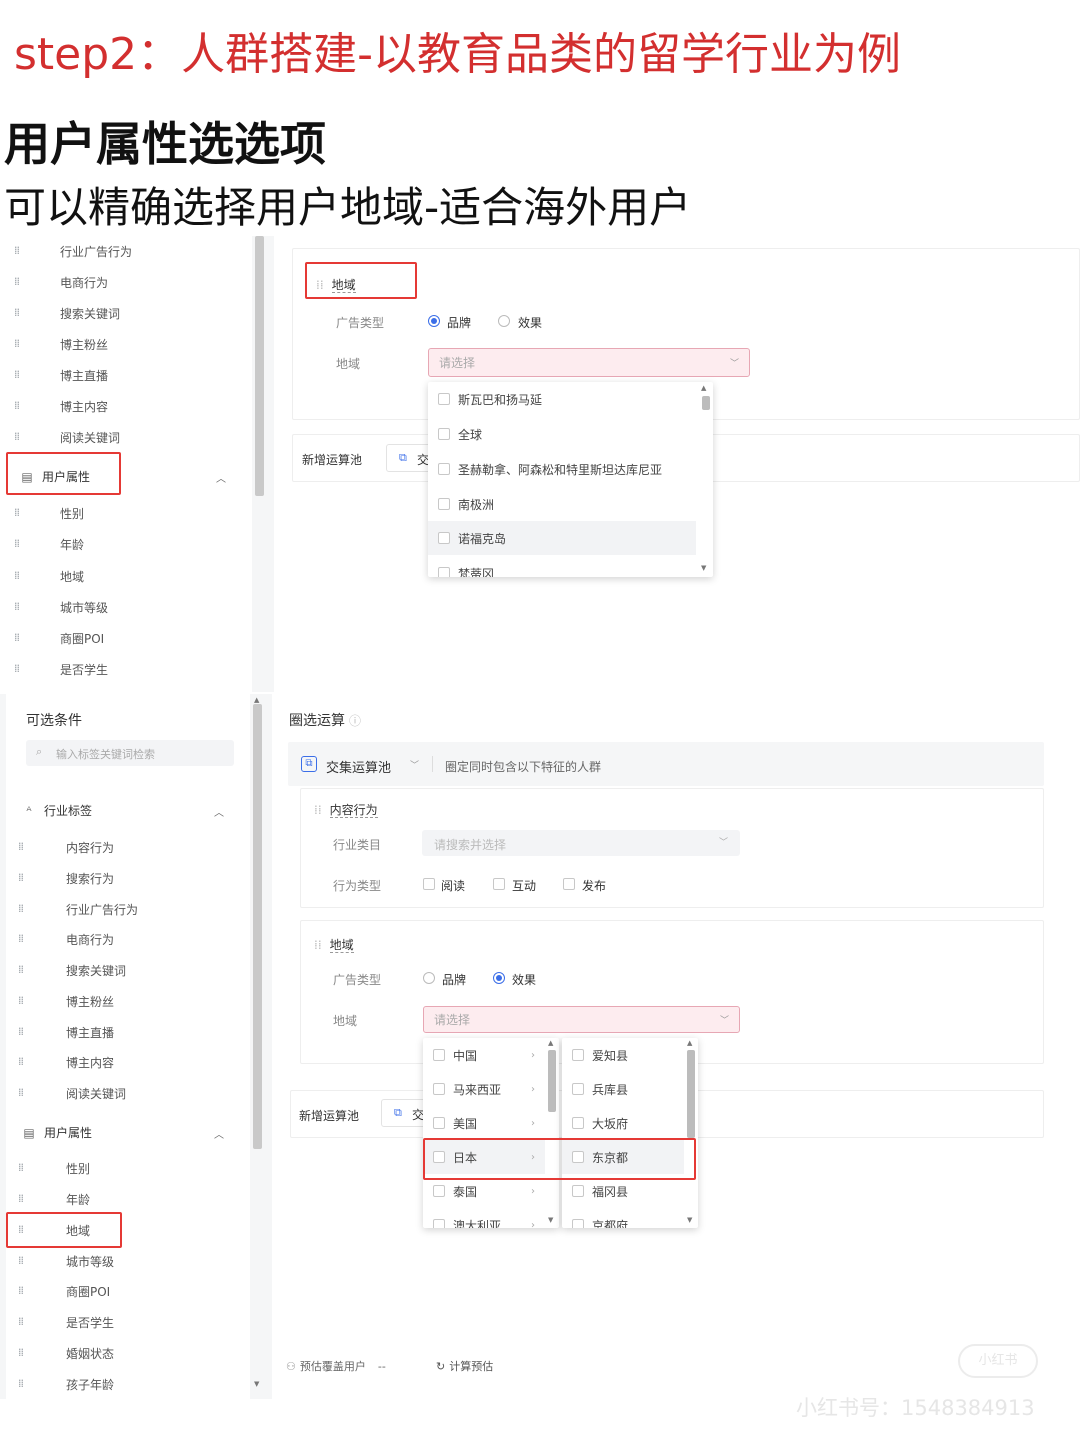 The width and height of the screenshot is (1080, 1443). What do you see at coordinates (623, 1089) in the screenshot?
I see `prefecture-option: 兵库县` at bounding box center [623, 1089].